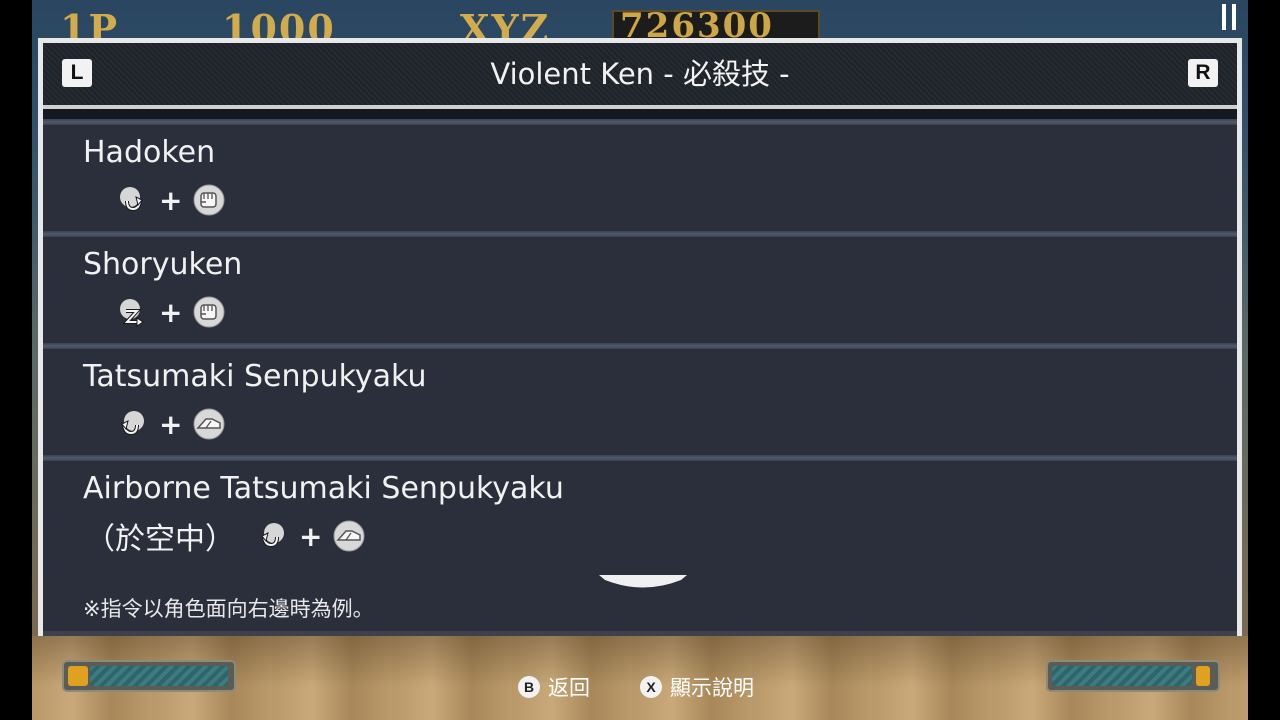  I want to click on show-help-label: 顯示說明, so click(712, 688).